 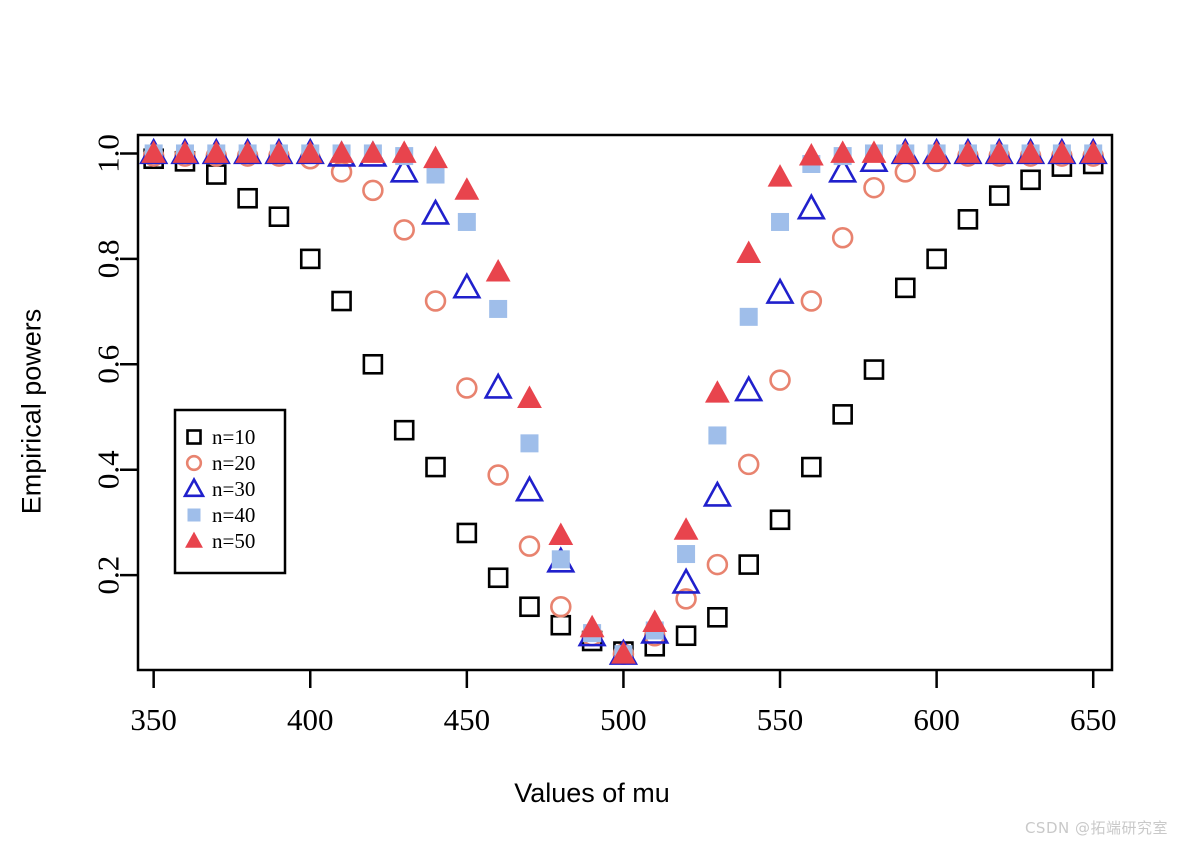 I want to click on legend-marker-icon, so click(x=194, y=515).